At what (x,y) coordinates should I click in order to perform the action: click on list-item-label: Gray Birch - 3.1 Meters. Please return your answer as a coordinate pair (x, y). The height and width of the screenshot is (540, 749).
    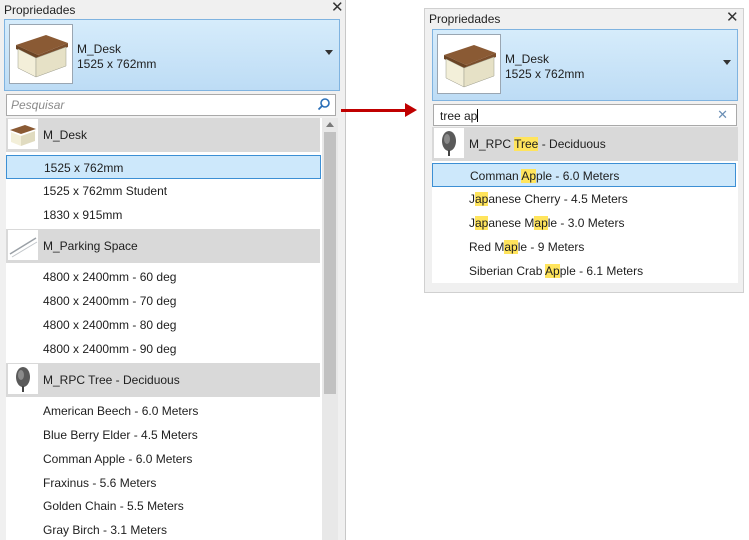
    Looking at the image, I should click on (105, 530).